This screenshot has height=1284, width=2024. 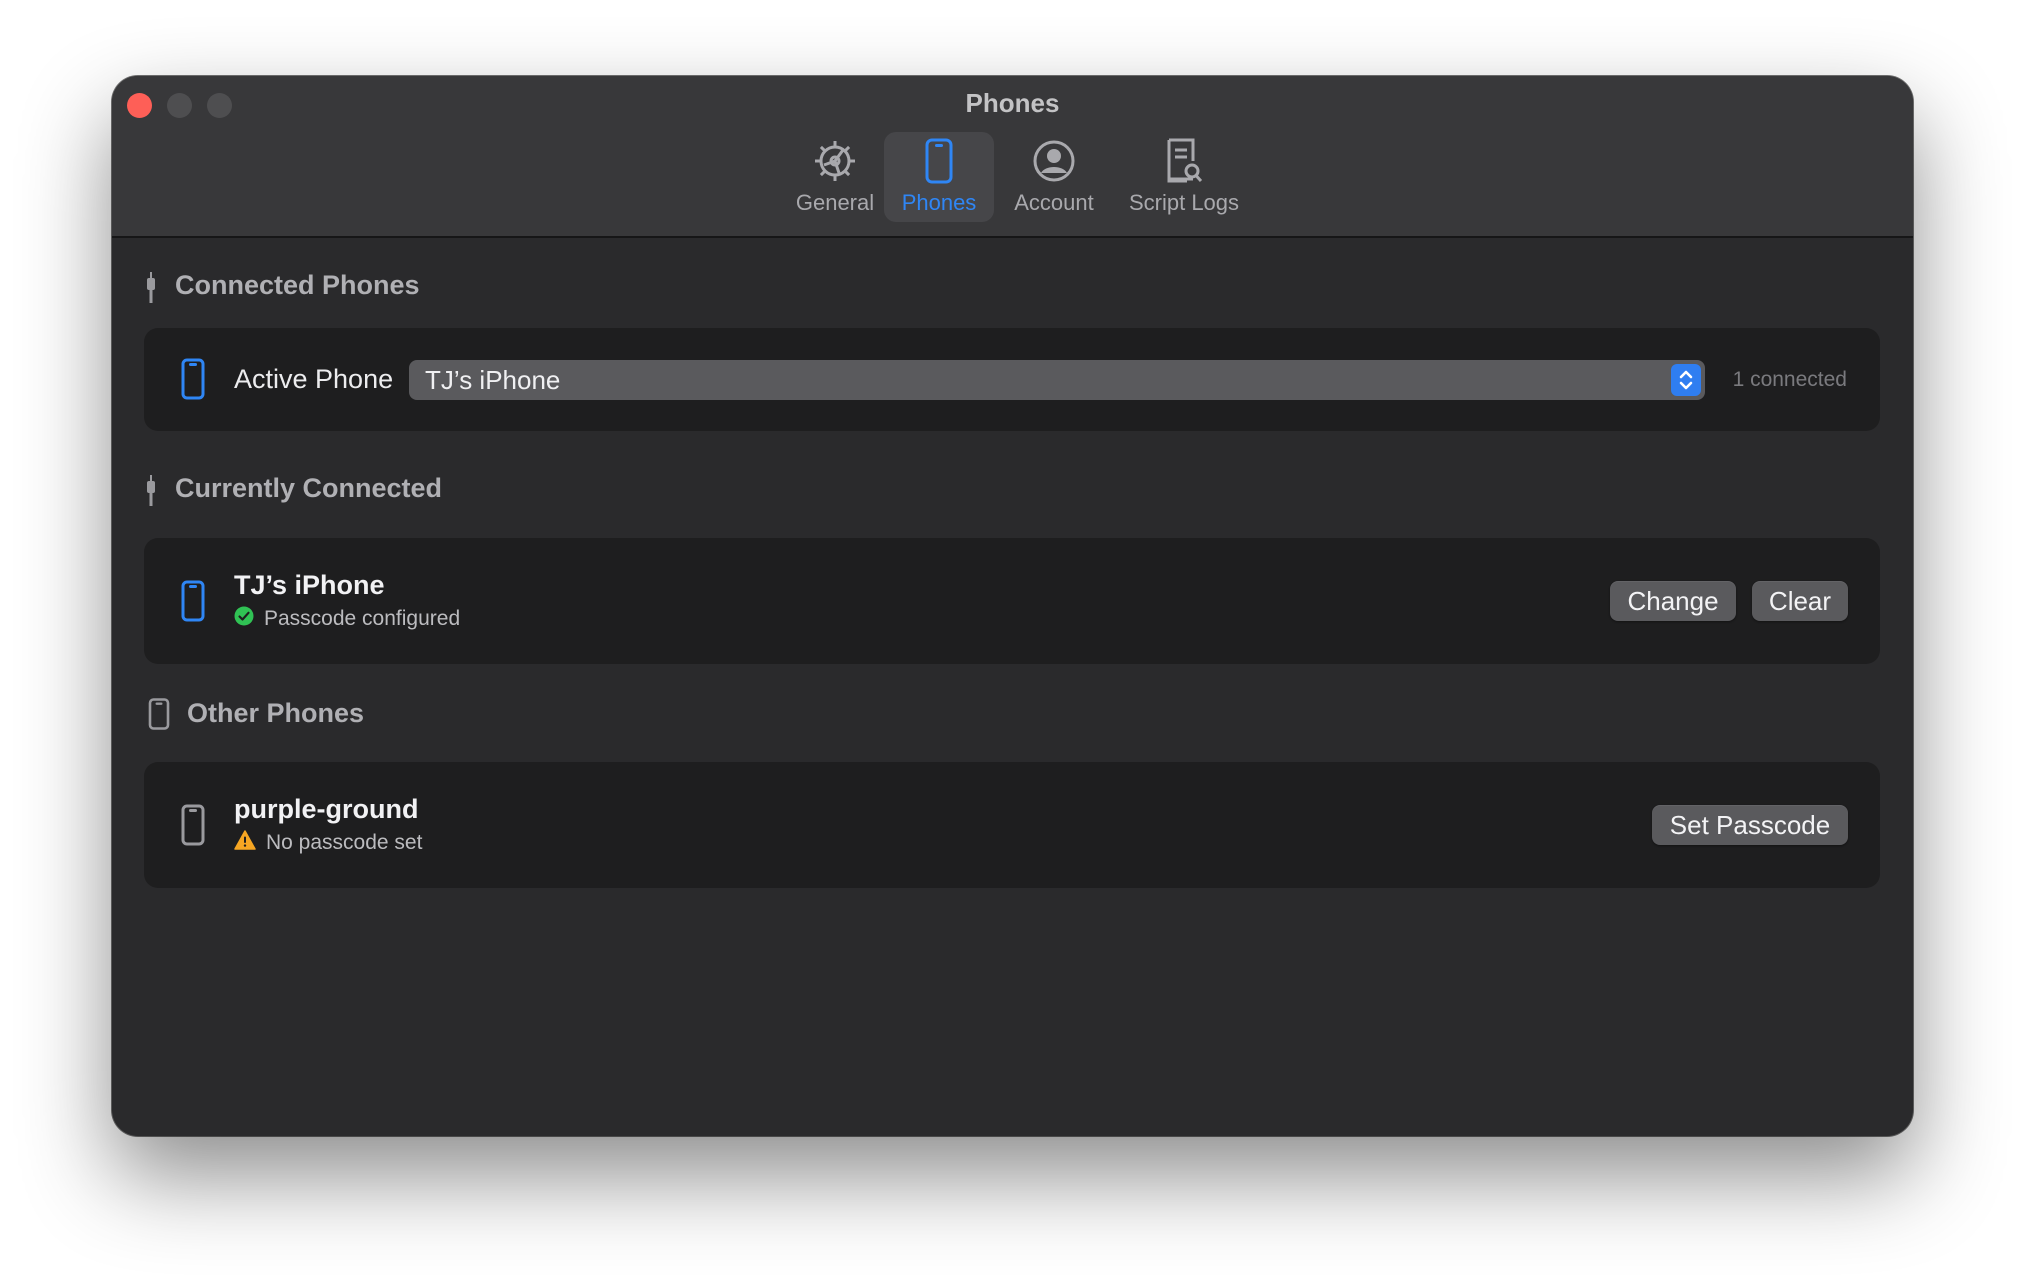 What do you see at coordinates (297, 285) in the screenshot?
I see `section-title-connected-phones: Connected Phones` at bounding box center [297, 285].